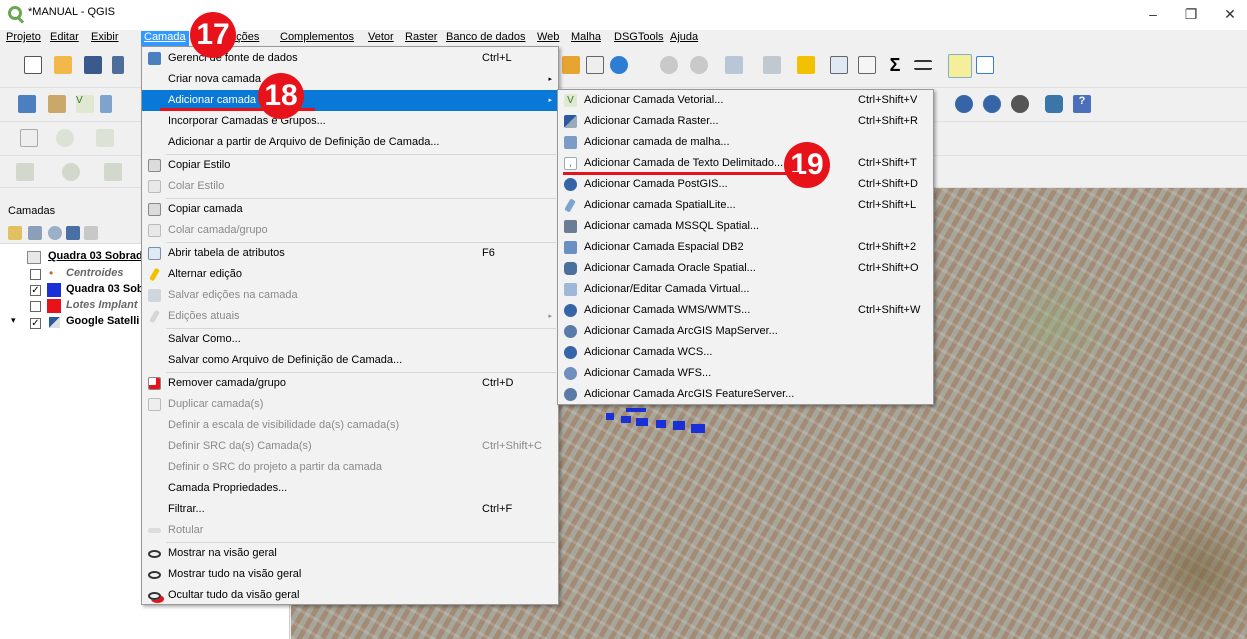 The width and height of the screenshot is (1247, 639). I want to click on menu-item-colar-estilo: Colar Estilo, so click(350, 186).